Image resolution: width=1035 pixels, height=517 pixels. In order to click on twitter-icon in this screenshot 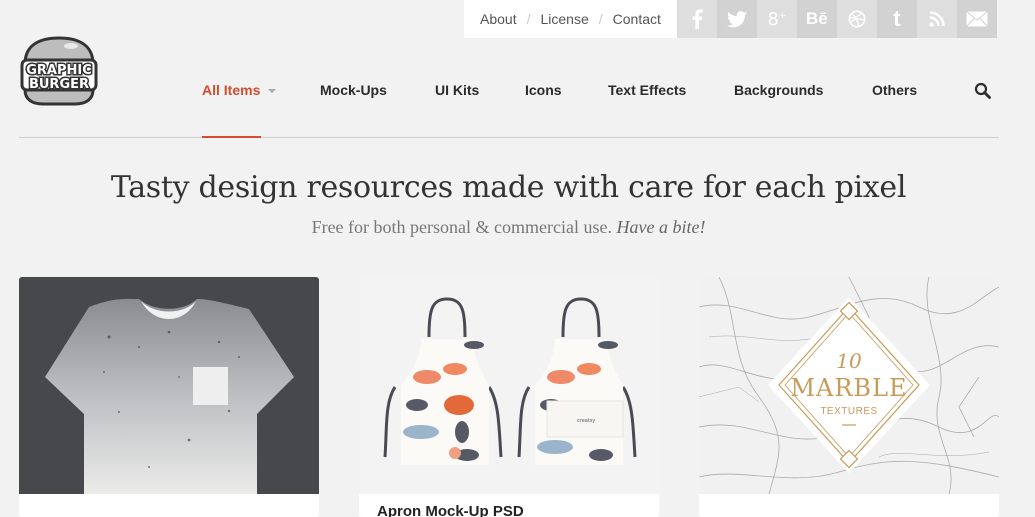, I will do `click(736, 19)`.